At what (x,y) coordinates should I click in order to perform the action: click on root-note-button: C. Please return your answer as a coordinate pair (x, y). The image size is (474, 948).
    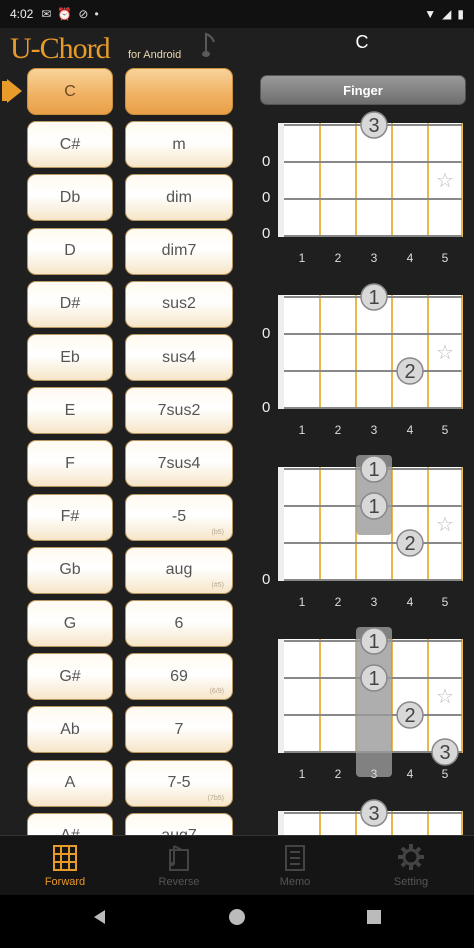
    Looking at the image, I should click on (70, 91).